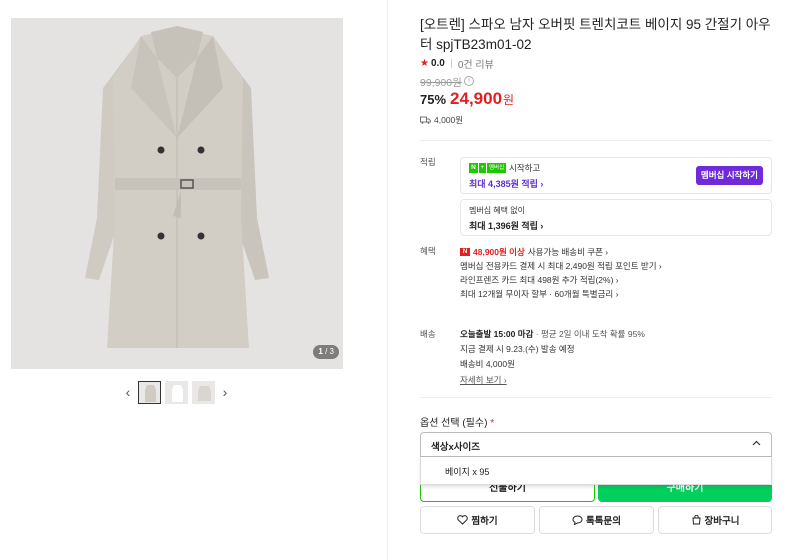 Image resolution: width=800 pixels, height=560 pixels. I want to click on dropdown-value: 색상x사이즈, so click(455, 447).